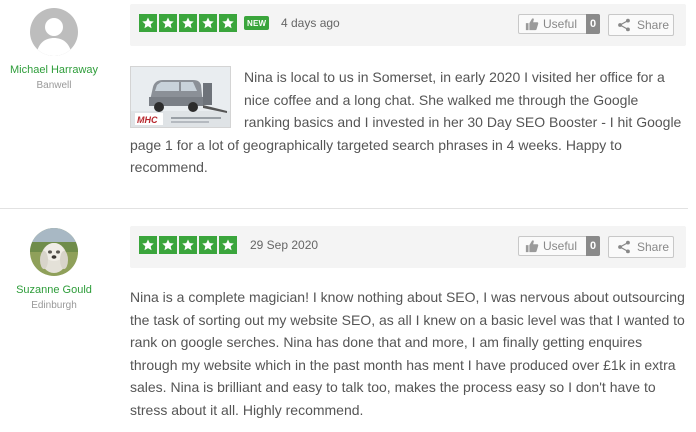  Describe the element at coordinates (54, 305) in the screenshot. I see `author-location: Edinburgh` at that location.